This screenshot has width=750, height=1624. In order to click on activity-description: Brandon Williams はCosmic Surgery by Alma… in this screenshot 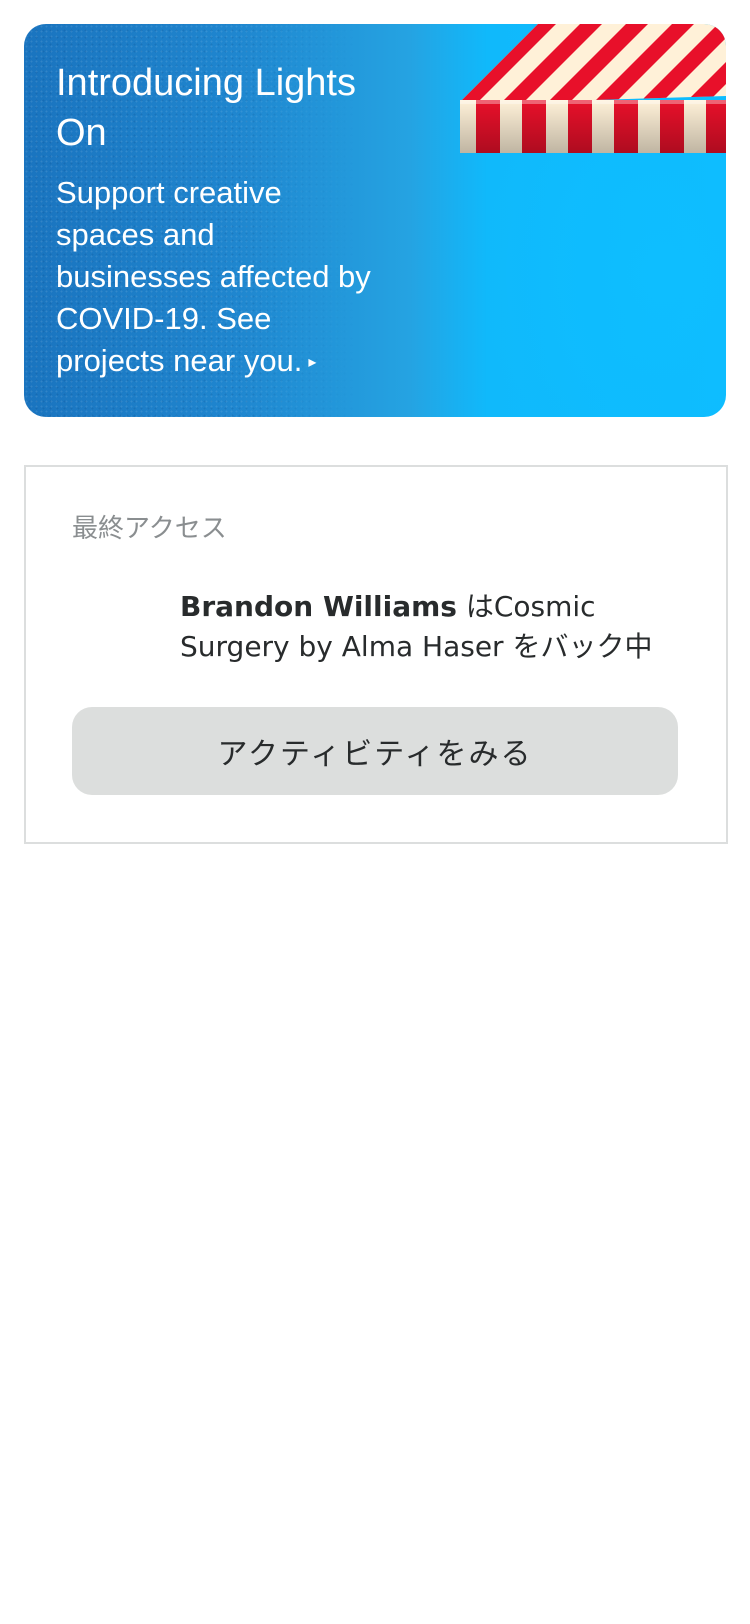, I will do `click(440, 627)`.